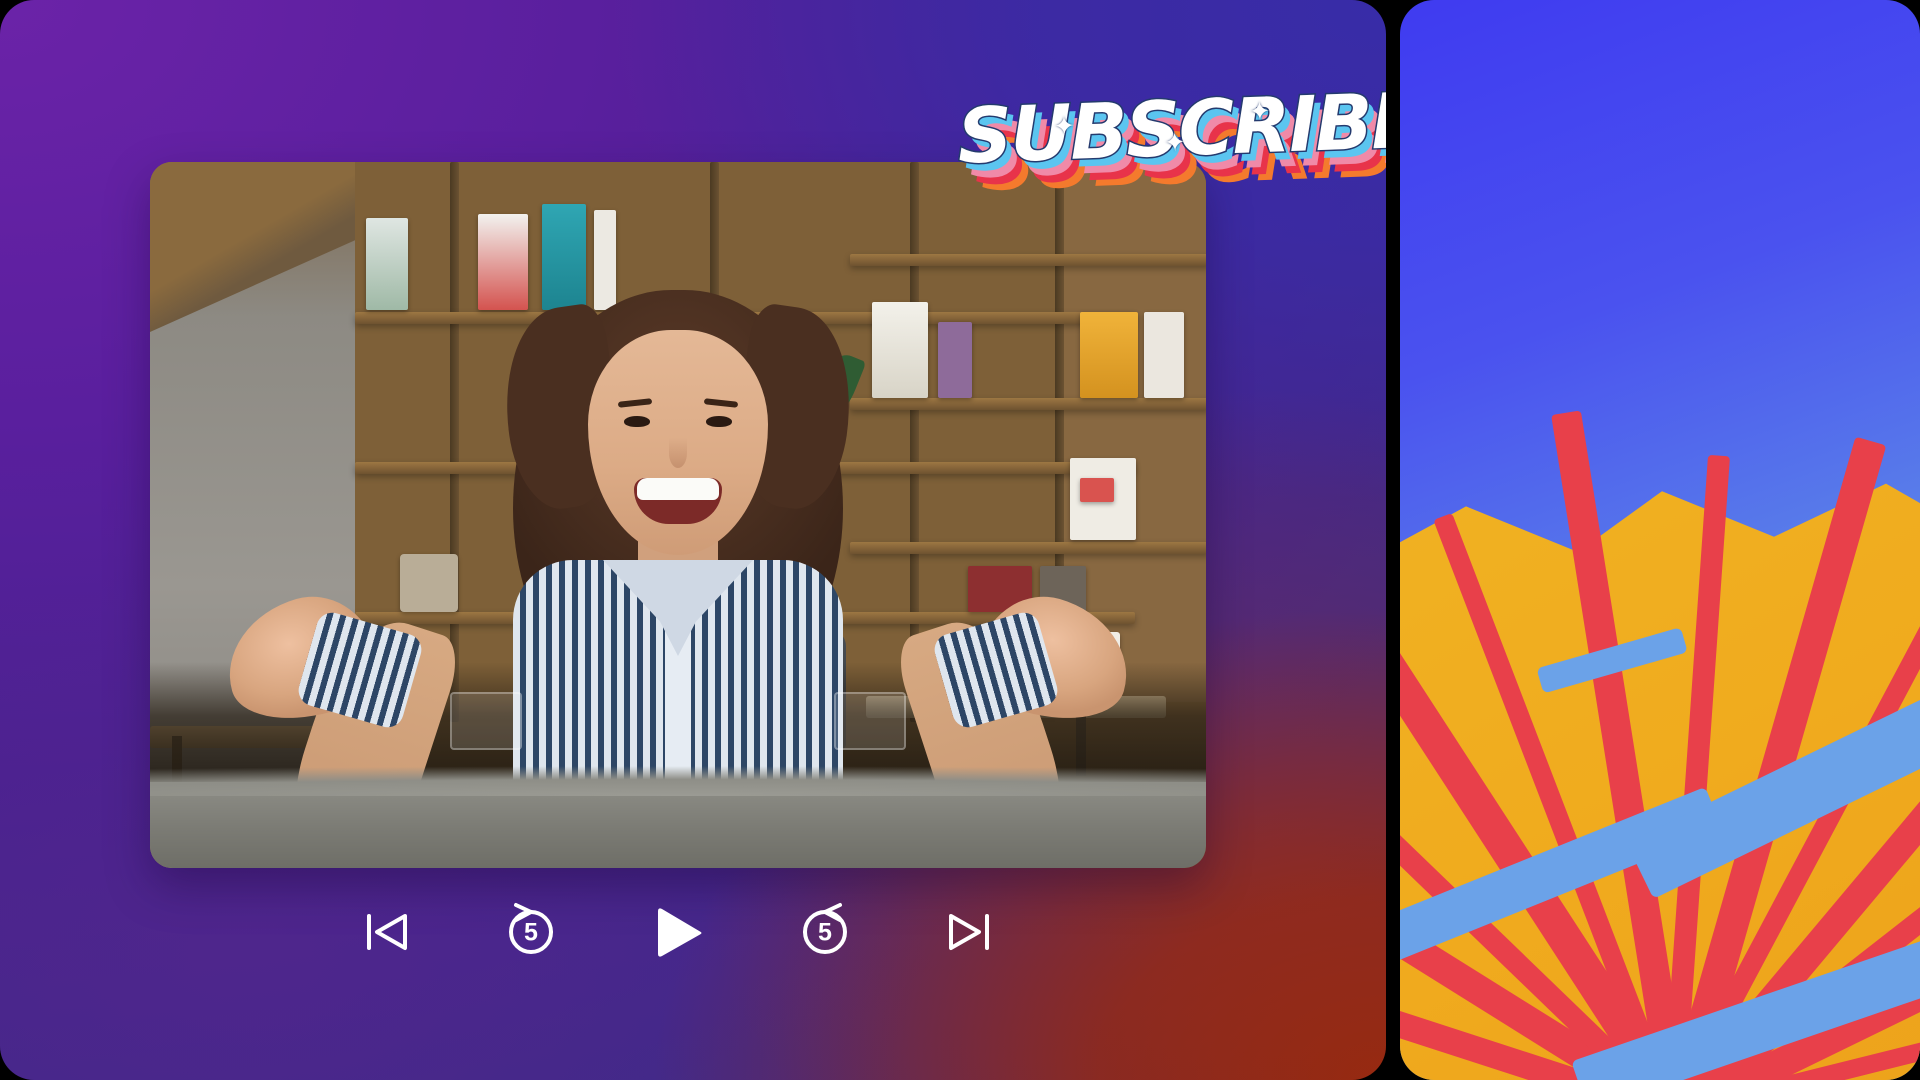 This screenshot has width=1920, height=1080. Describe the element at coordinates (678, 489) in the screenshot. I see `teeth` at that location.